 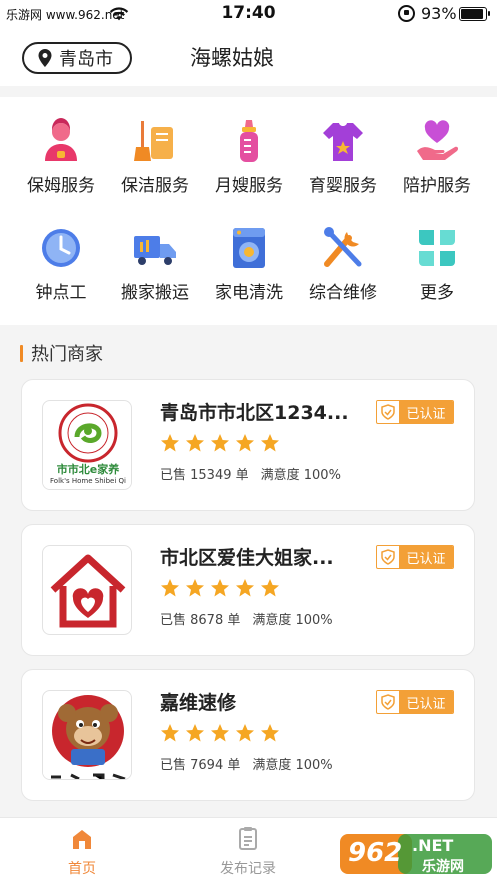 What do you see at coordinates (248, 869) in the screenshot?
I see `tab-label: 发布记录` at bounding box center [248, 869].